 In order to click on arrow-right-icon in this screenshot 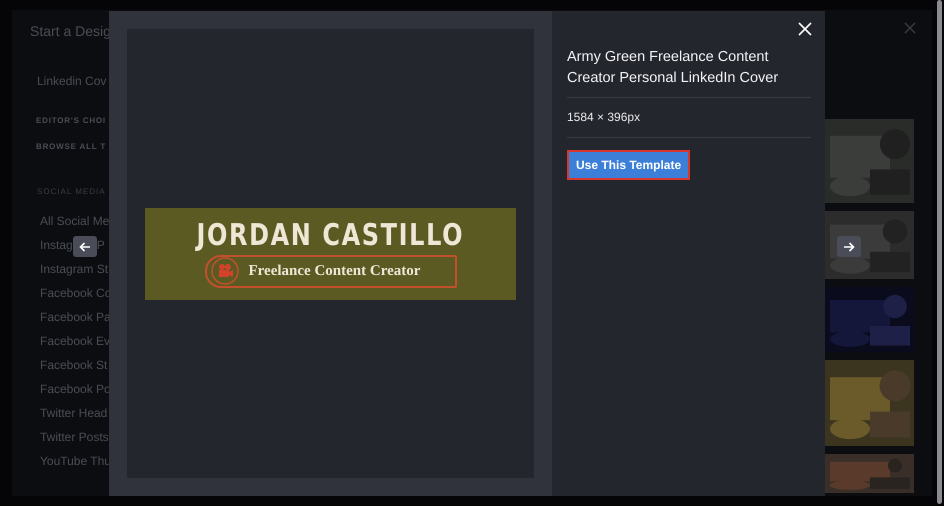, I will do `click(849, 247)`.